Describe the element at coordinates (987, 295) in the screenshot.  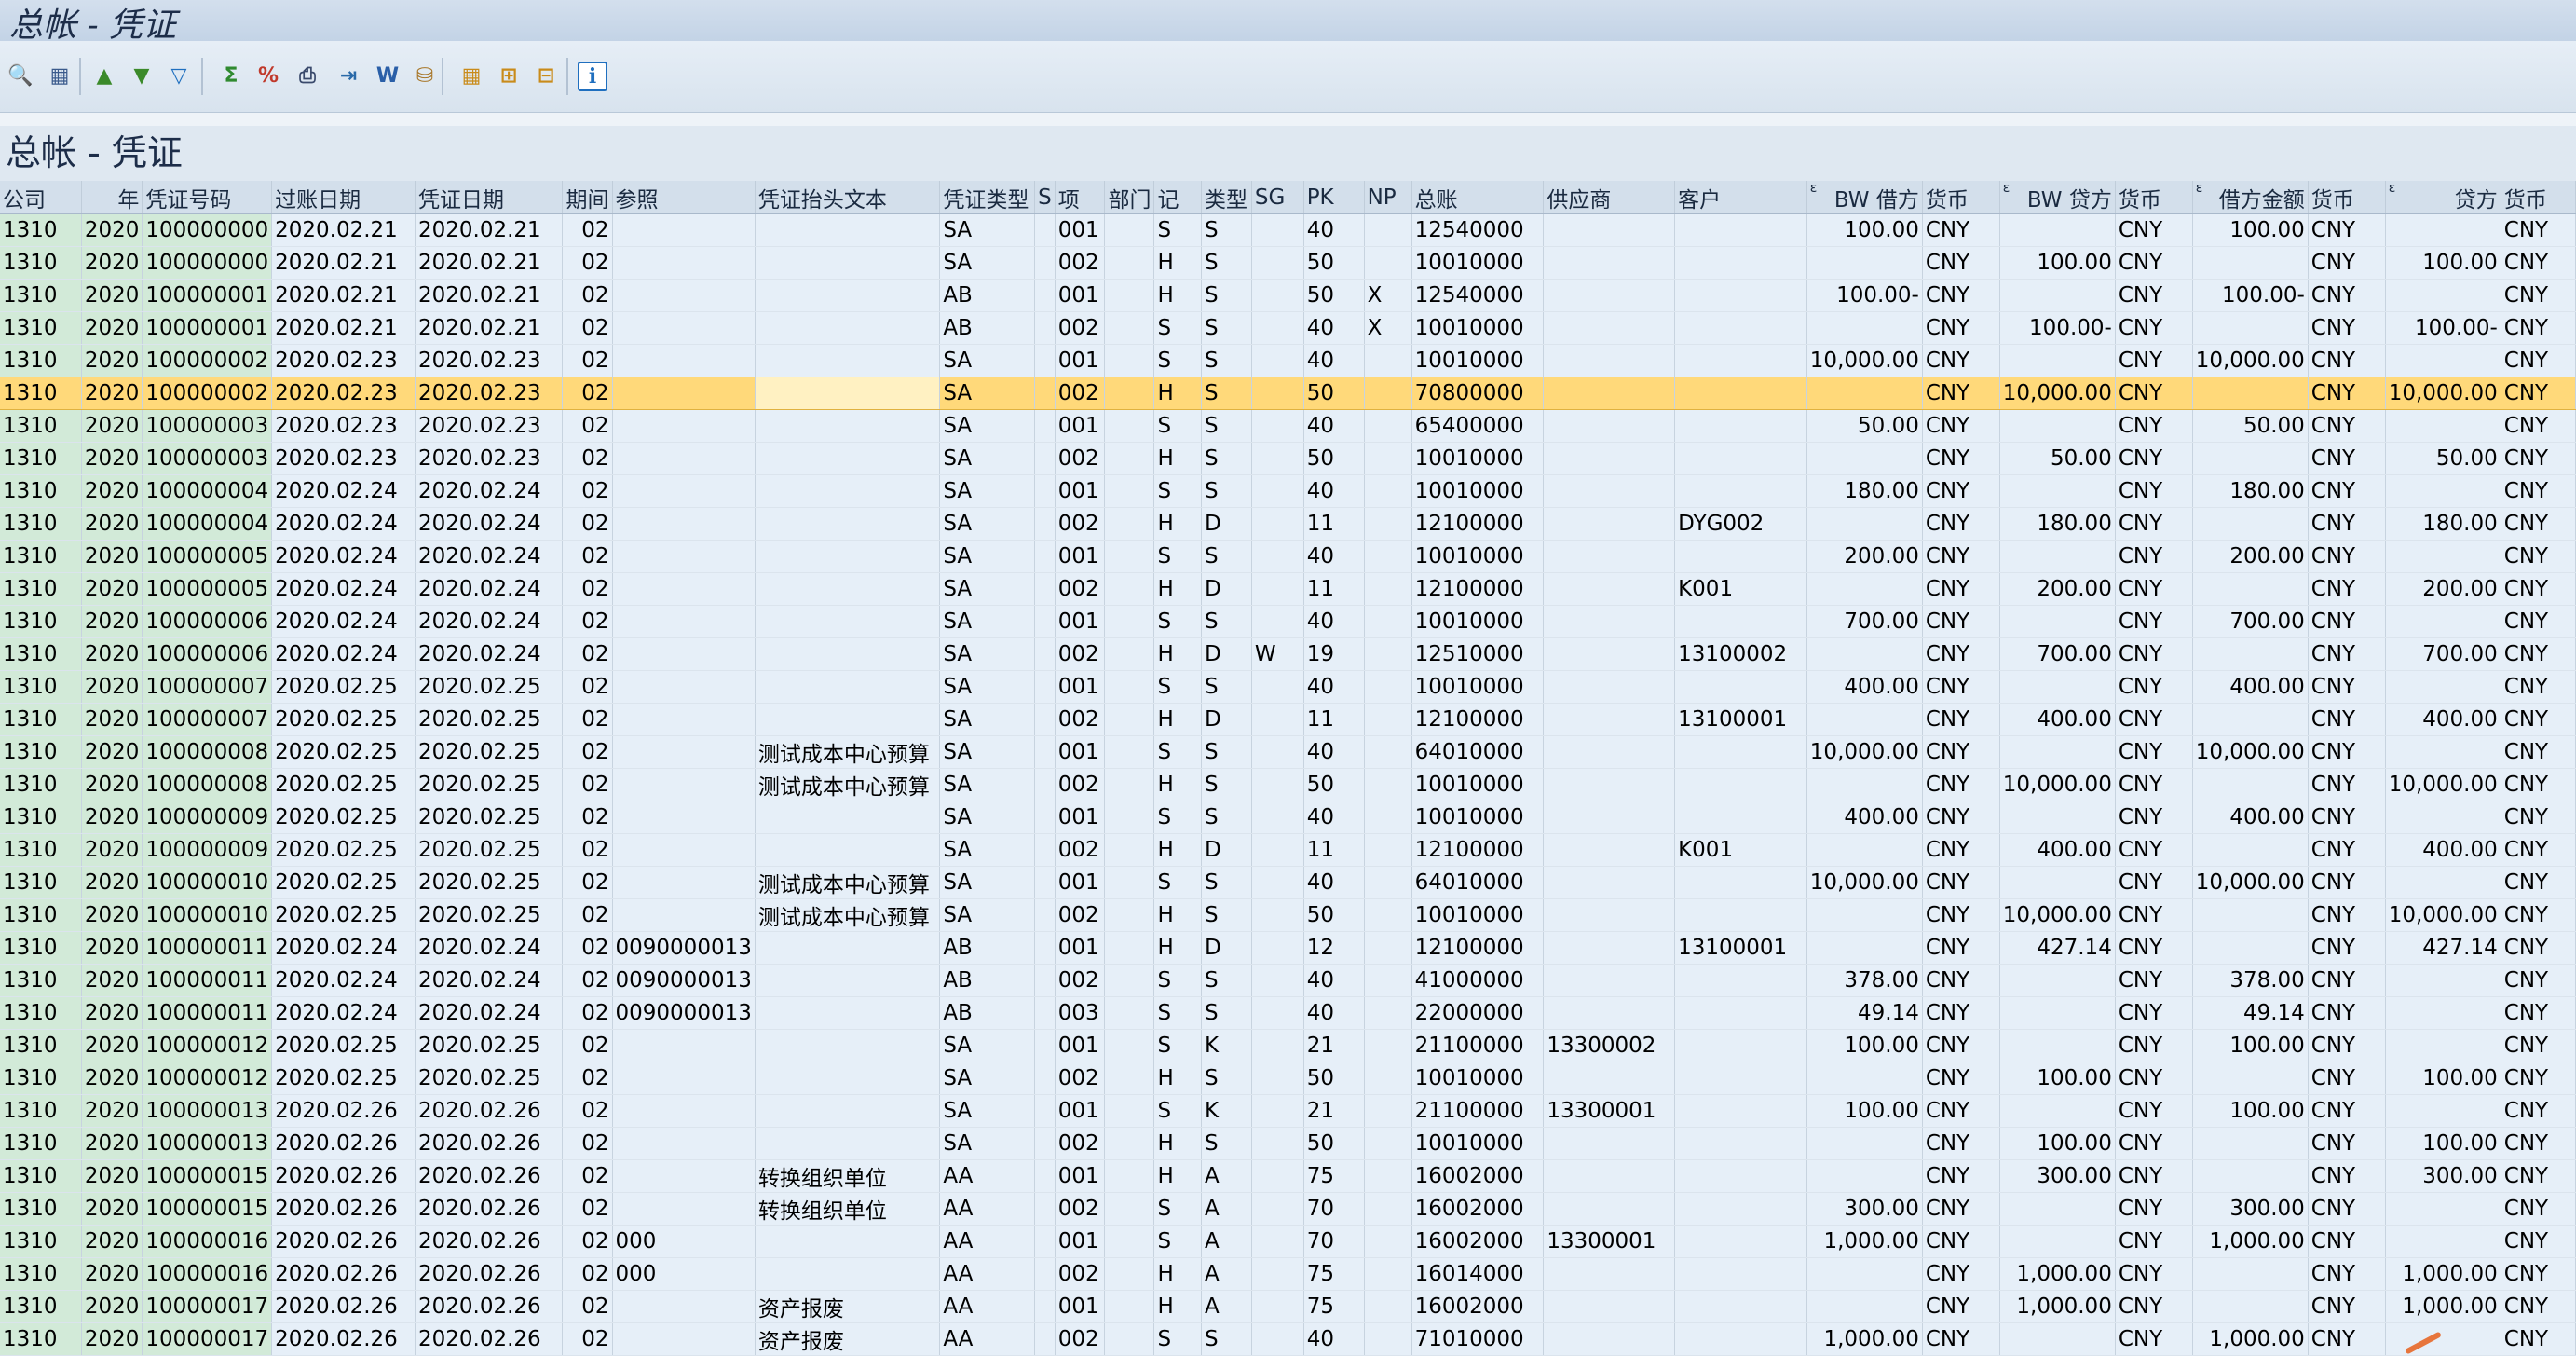
I see `cell-doc-type: AB` at that location.